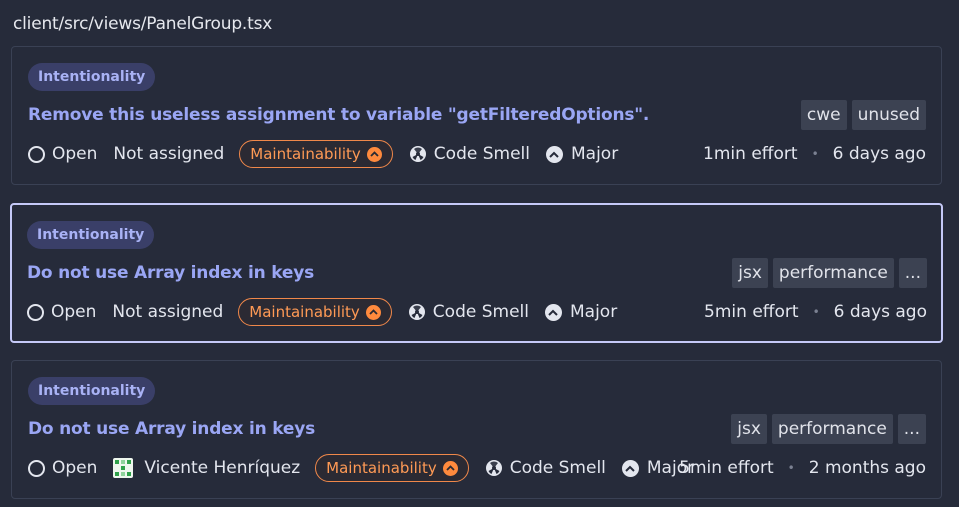  Describe the element at coordinates (143, 24) in the screenshot. I see `file-path: client/src/views/PanelGroup.tsx` at that location.